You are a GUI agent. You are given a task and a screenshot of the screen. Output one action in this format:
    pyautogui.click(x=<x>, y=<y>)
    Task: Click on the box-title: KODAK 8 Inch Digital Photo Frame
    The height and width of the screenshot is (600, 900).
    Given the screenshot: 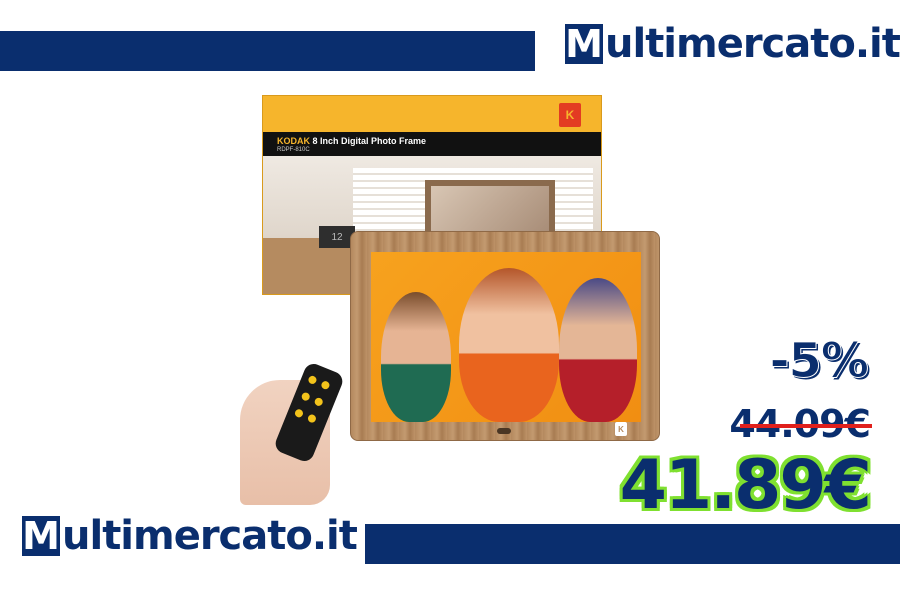 What is the action you would take?
    pyautogui.click(x=351, y=141)
    